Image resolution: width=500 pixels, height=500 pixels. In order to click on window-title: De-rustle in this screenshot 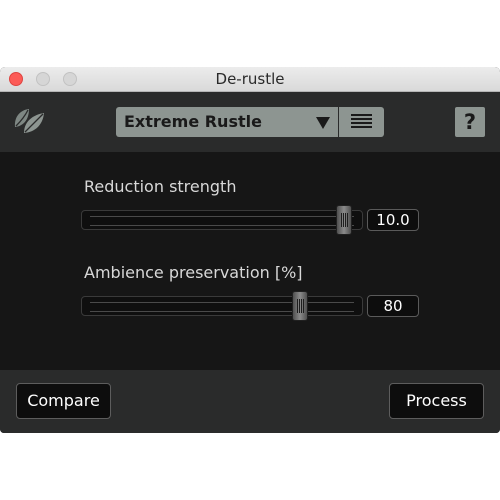, I will do `click(250, 79)`.